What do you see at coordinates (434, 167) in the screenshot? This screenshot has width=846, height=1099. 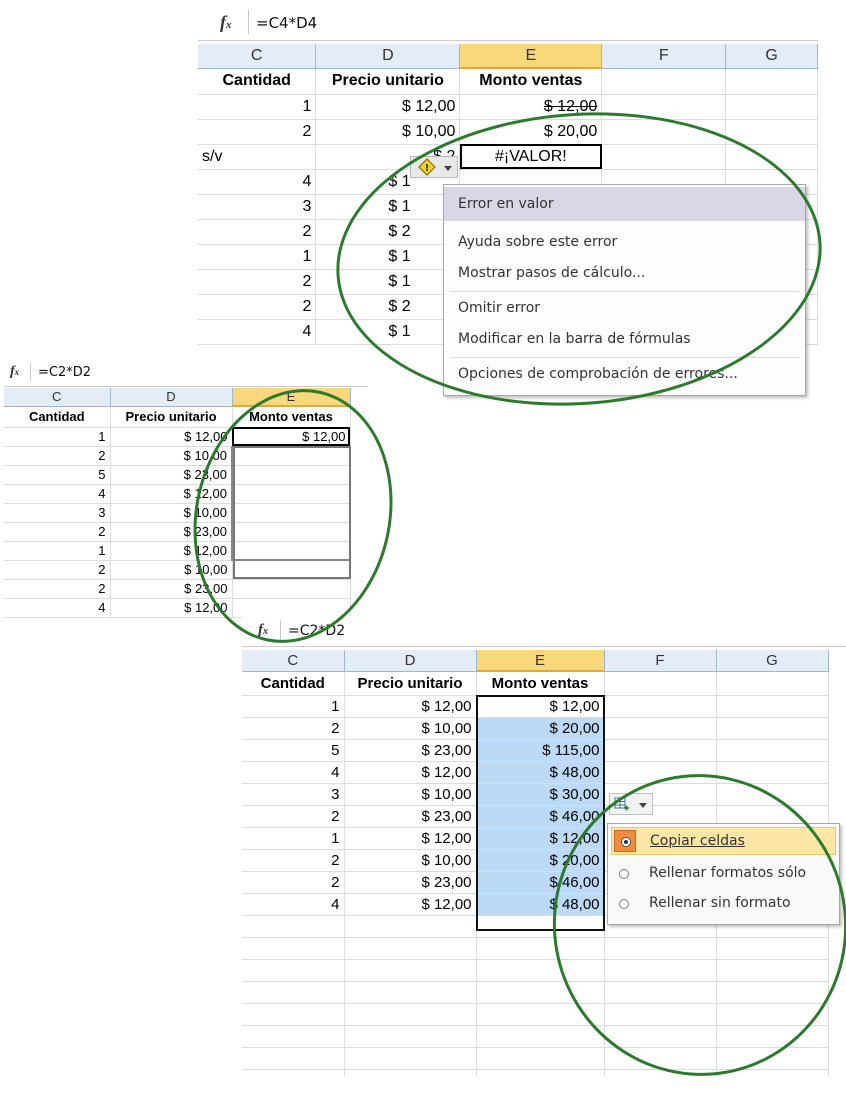 I see `error-smart-tag-button: !` at bounding box center [434, 167].